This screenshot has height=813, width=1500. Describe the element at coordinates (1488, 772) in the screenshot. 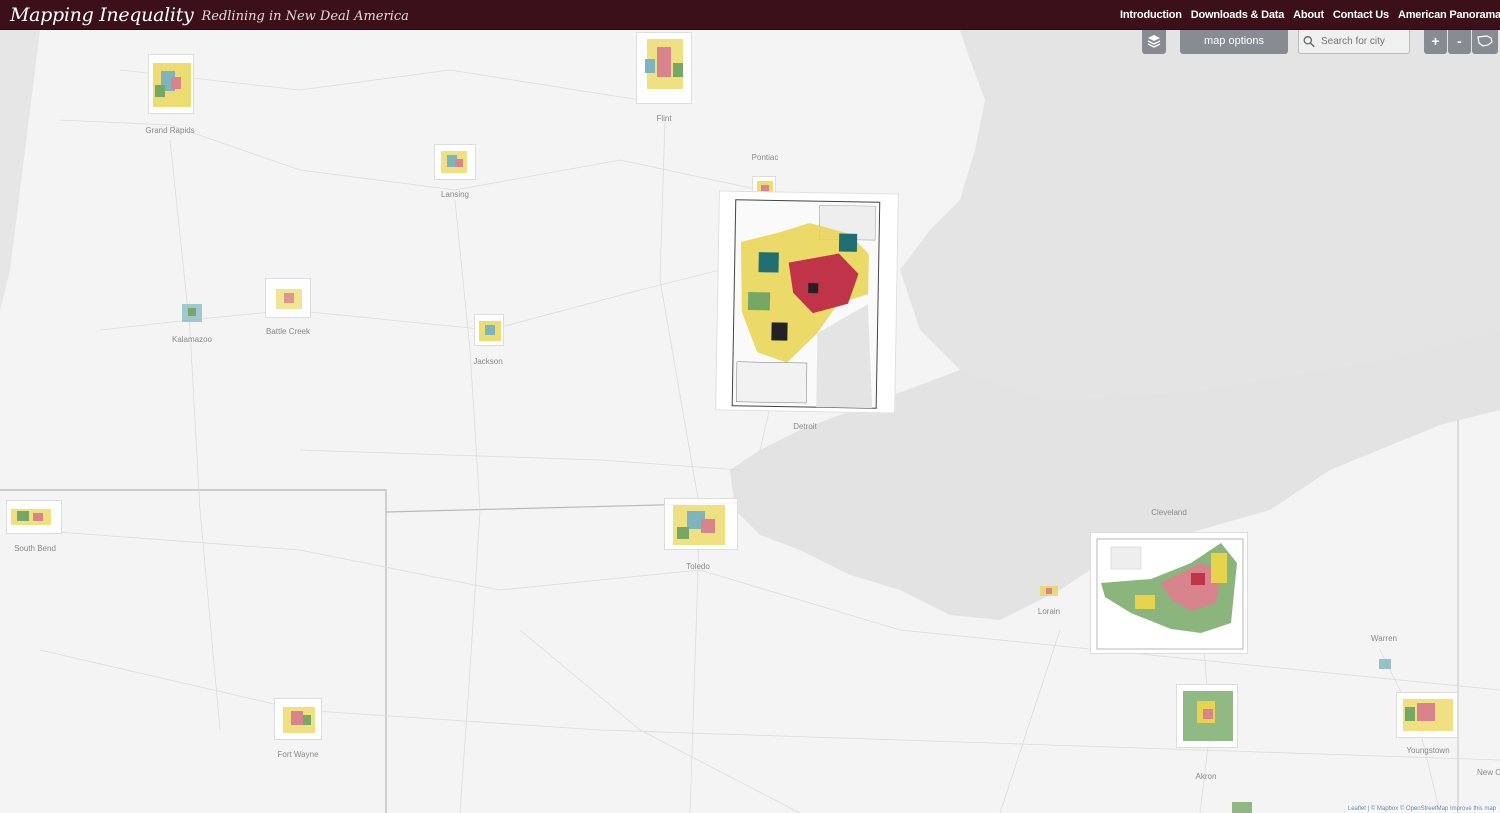

I see `city-label-new-castle: New C` at that location.